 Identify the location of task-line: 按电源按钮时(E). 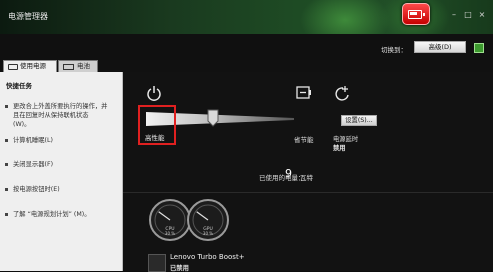
(36, 189).